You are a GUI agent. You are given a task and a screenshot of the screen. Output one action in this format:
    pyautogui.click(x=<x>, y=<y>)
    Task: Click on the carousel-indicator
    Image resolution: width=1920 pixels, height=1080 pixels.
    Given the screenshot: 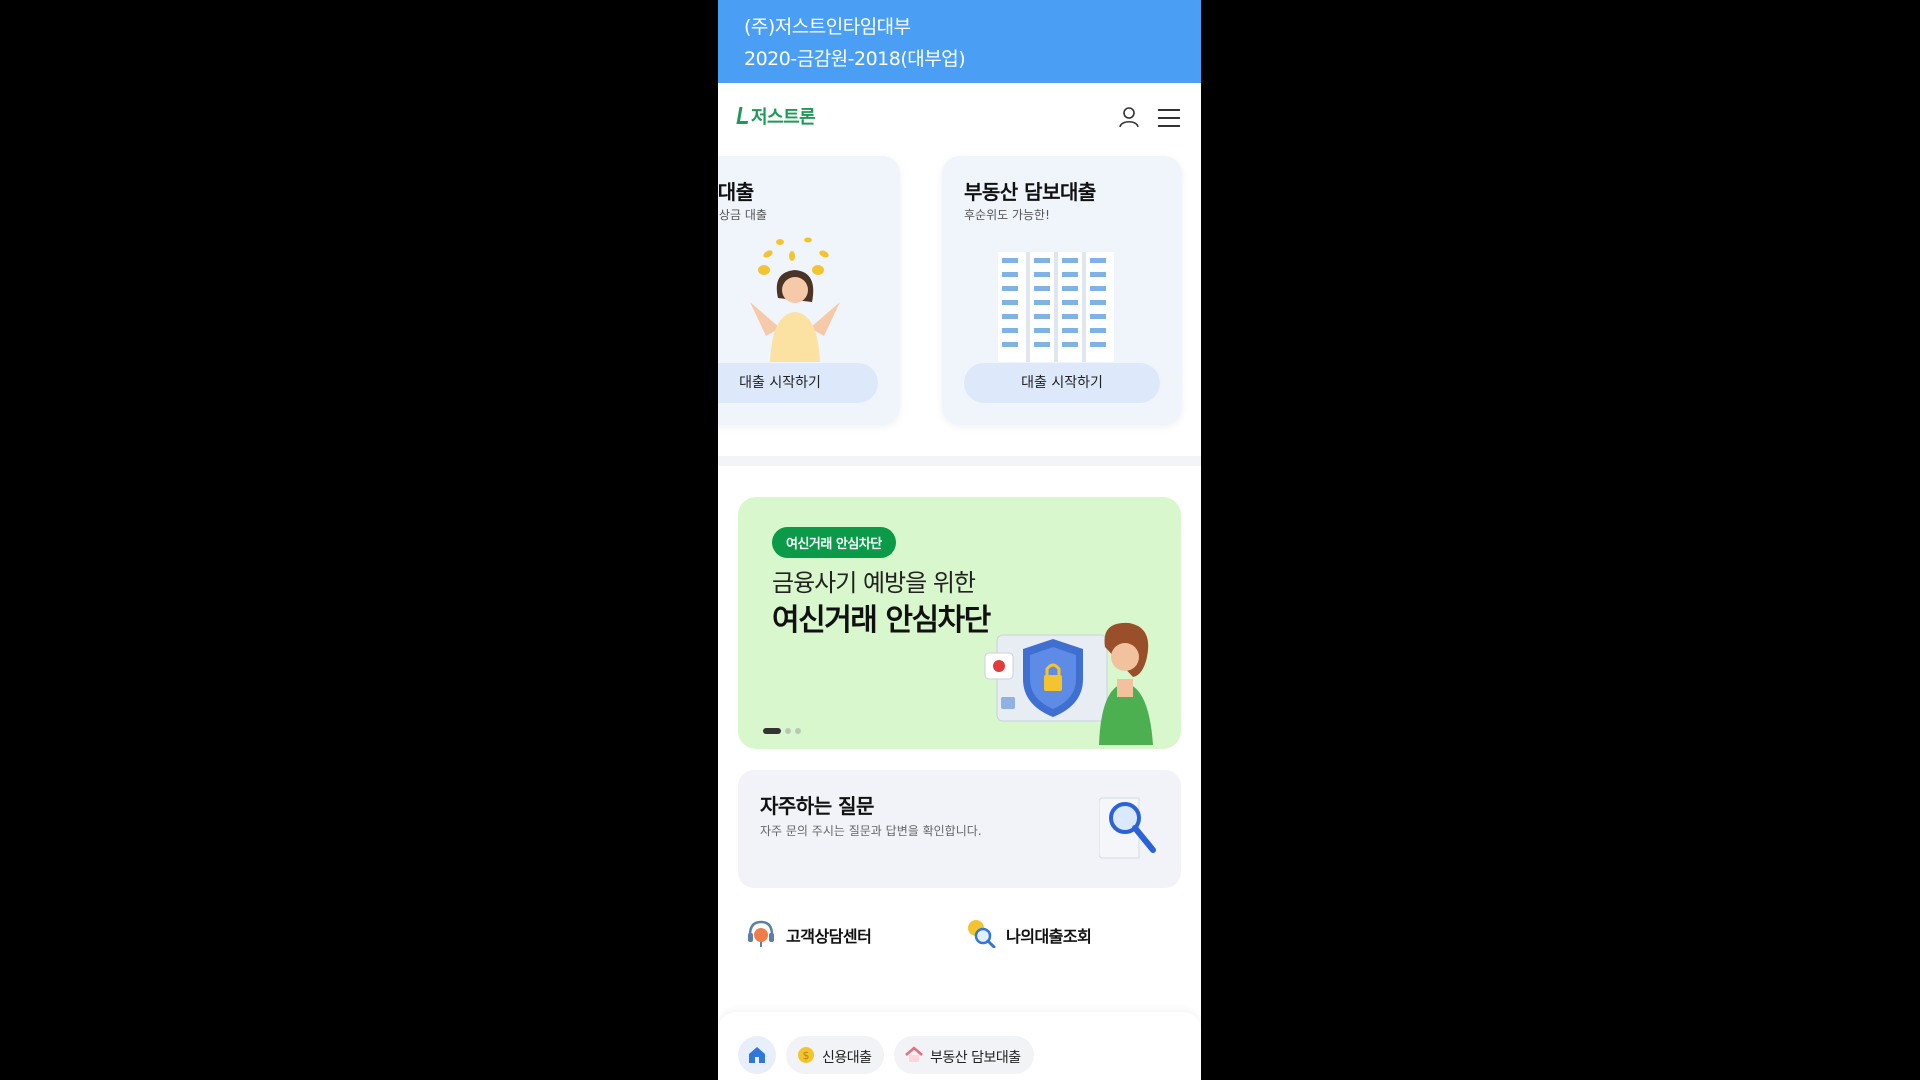 What is the action you would take?
    pyautogui.click(x=784, y=728)
    